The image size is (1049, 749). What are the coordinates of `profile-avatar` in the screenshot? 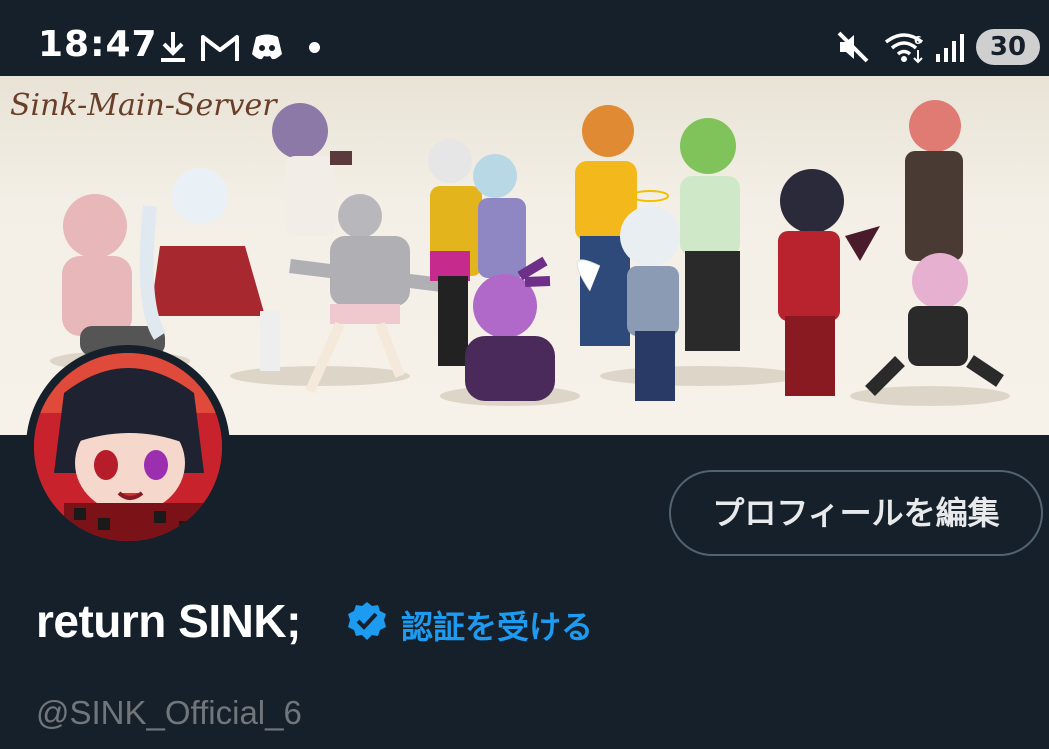 It's located at (128, 447).